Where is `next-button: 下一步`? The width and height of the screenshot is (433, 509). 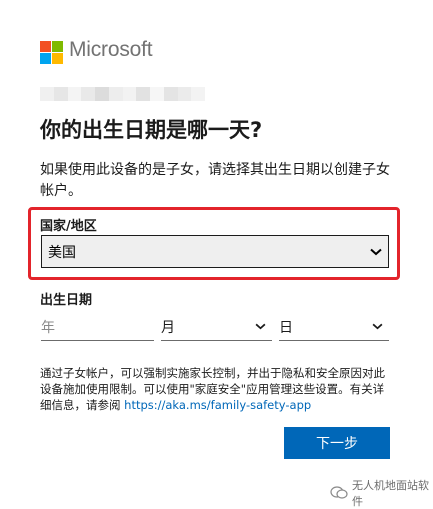 next-button: 下一步 is located at coordinates (337, 443).